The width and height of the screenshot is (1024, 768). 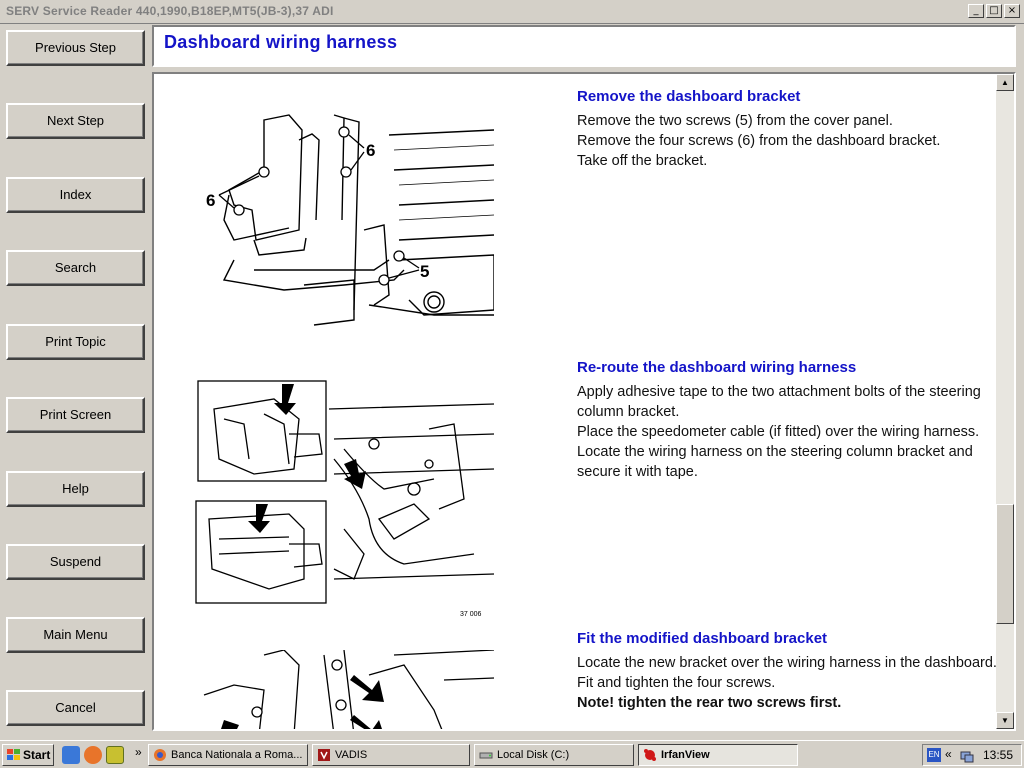 What do you see at coordinates (75, 415) in the screenshot?
I see `print-screen-button: Print Screen` at bounding box center [75, 415].